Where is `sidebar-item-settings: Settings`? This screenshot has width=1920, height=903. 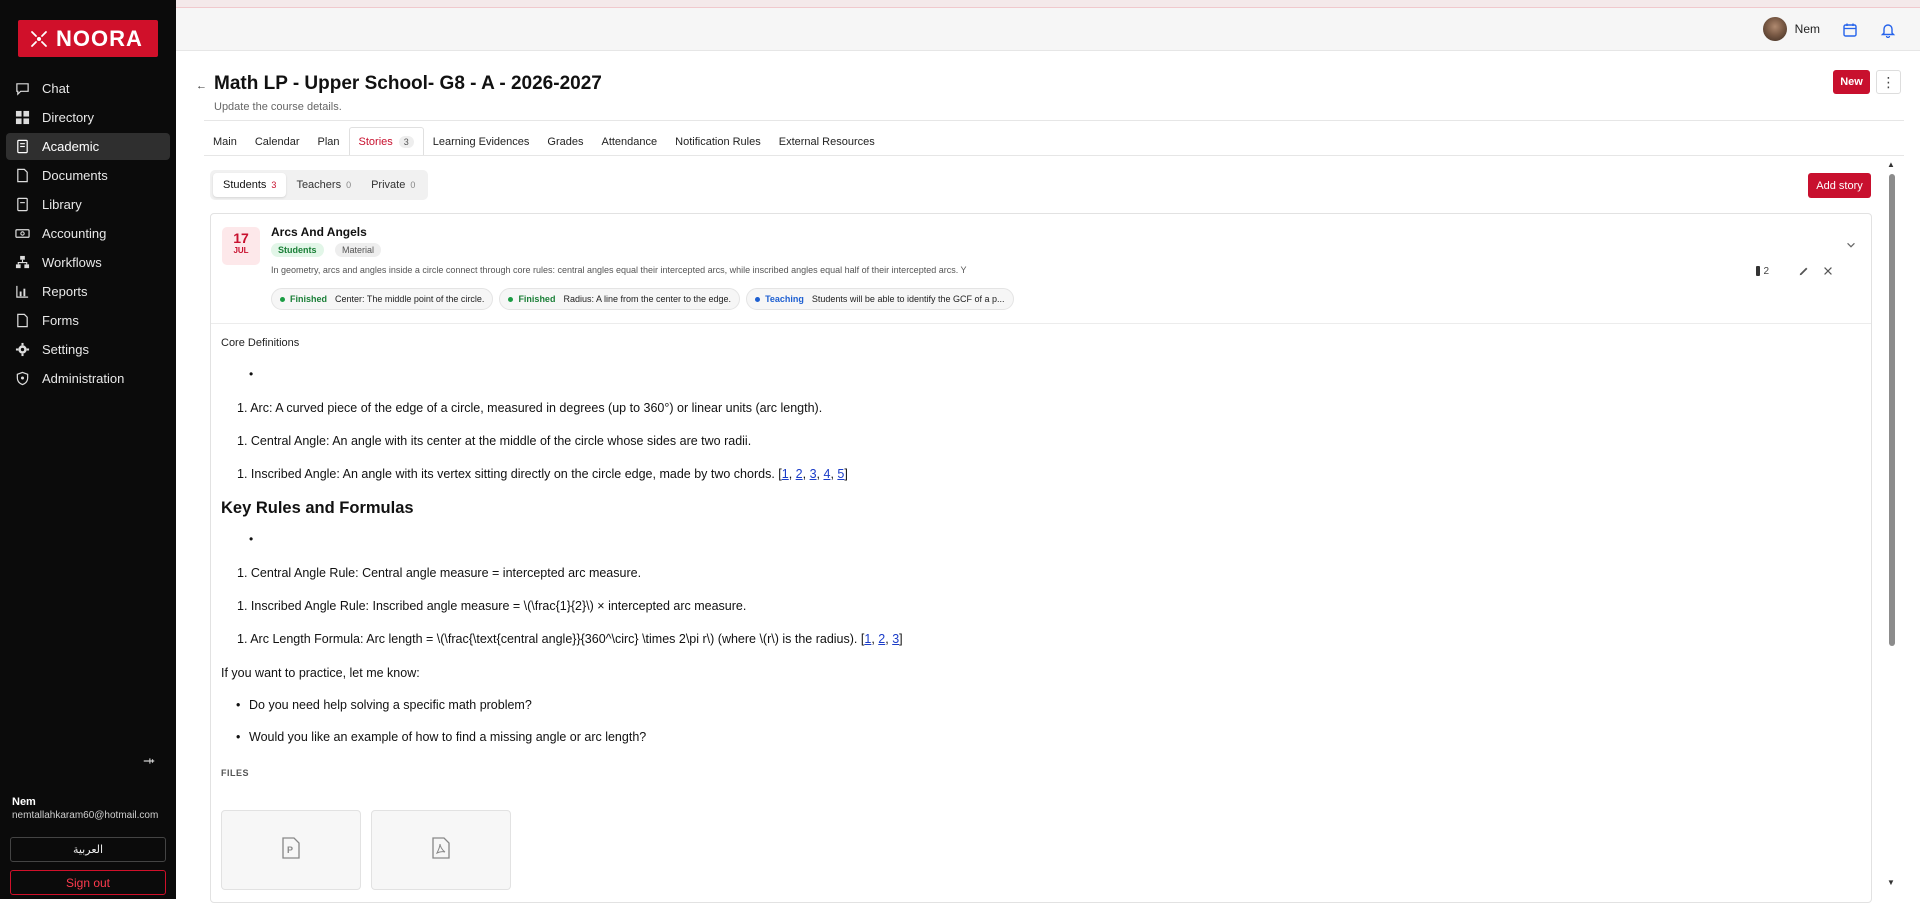 sidebar-item-settings: Settings is located at coordinates (88, 349).